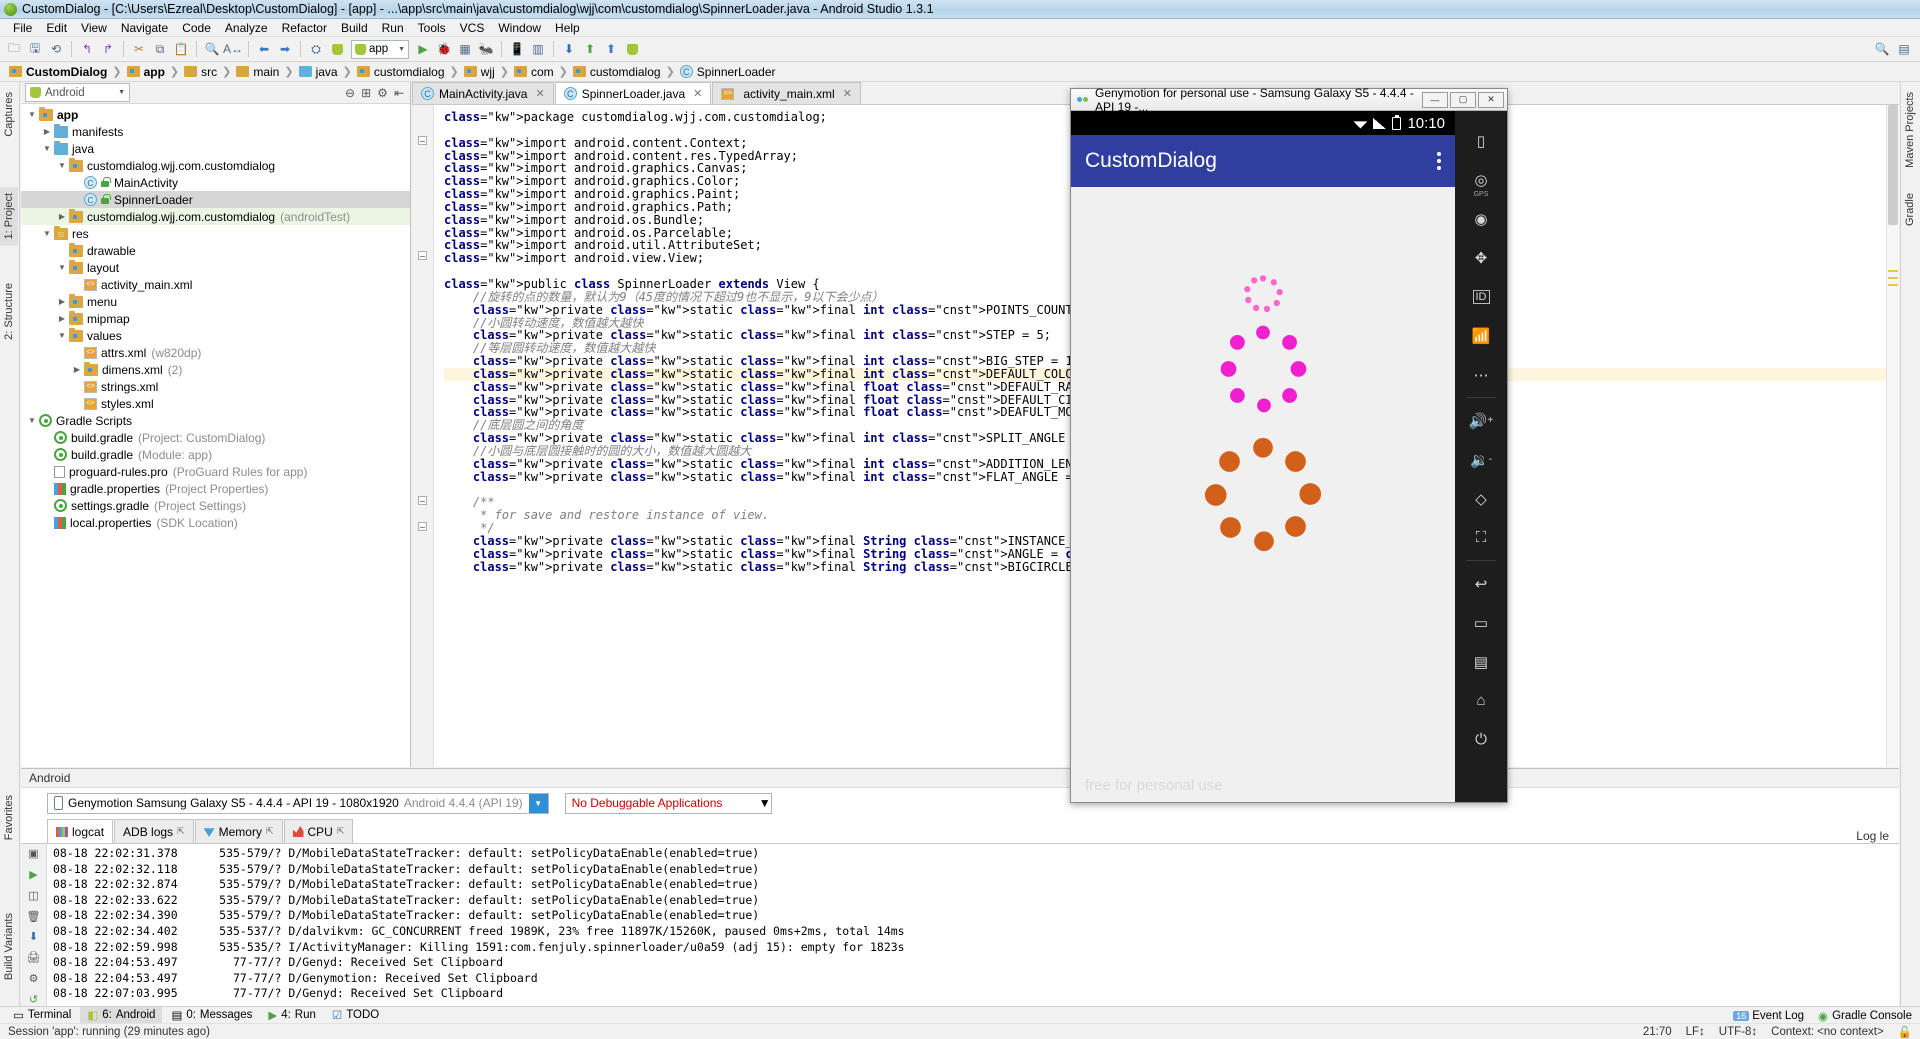 This screenshot has width=1920, height=1039. What do you see at coordinates (34, 958) in the screenshot?
I see `print-icon: 🖨` at bounding box center [34, 958].